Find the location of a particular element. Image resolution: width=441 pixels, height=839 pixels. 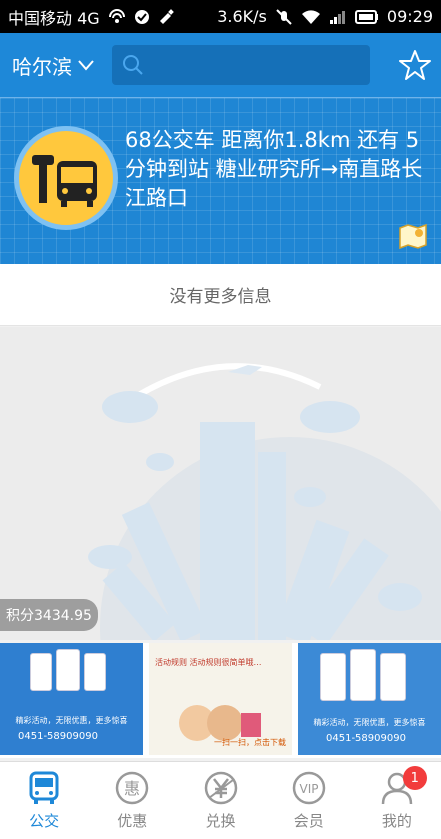

map-icon is located at coordinates (413, 236).